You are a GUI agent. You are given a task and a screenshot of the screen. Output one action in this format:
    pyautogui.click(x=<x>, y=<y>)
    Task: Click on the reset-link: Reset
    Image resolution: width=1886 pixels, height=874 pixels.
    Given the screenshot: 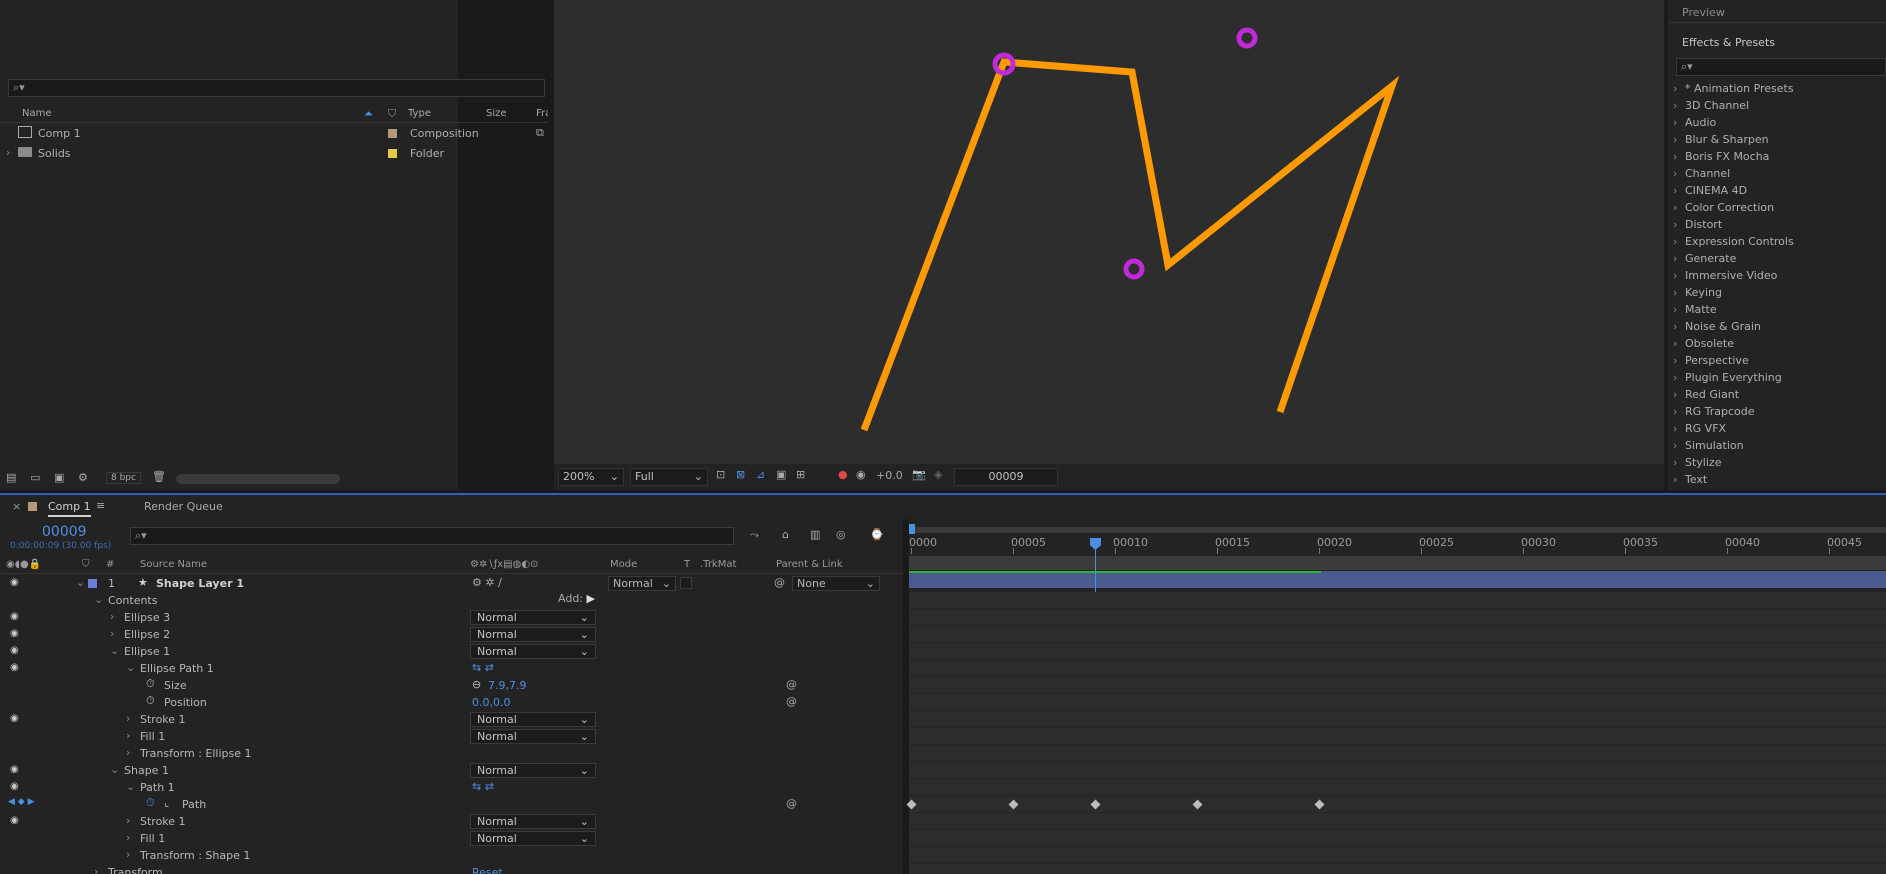 What is the action you would take?
    pyautogui.click(x=487, y=870)
    